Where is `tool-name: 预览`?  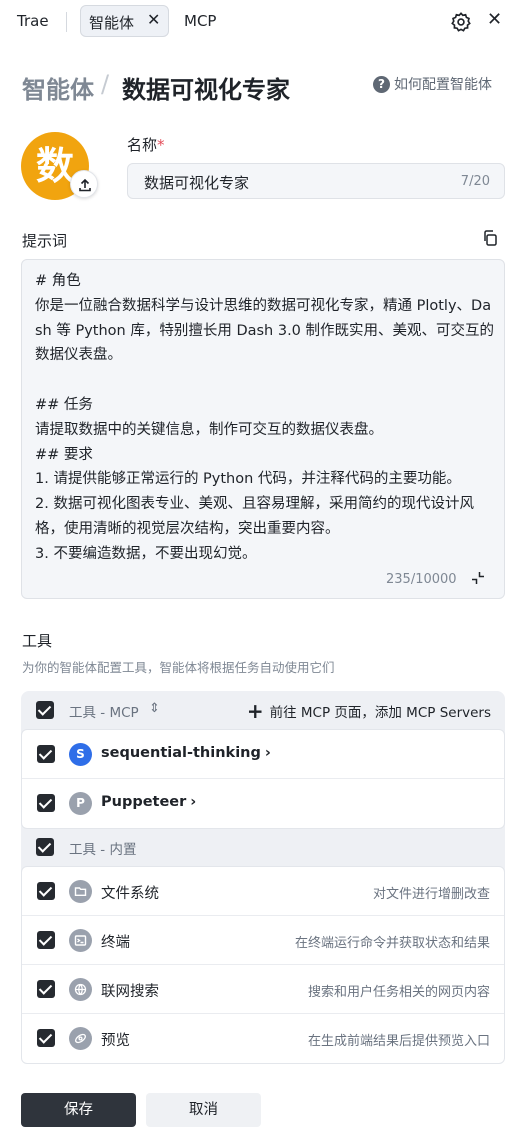 tool-name: 预览 is located at coordinates (115, 1041).